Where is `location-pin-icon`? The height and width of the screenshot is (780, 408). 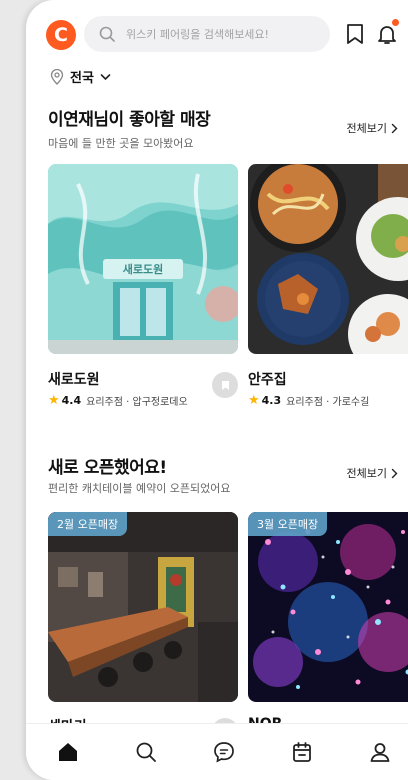
location-pin-icon is located at coordinates (57, 76).